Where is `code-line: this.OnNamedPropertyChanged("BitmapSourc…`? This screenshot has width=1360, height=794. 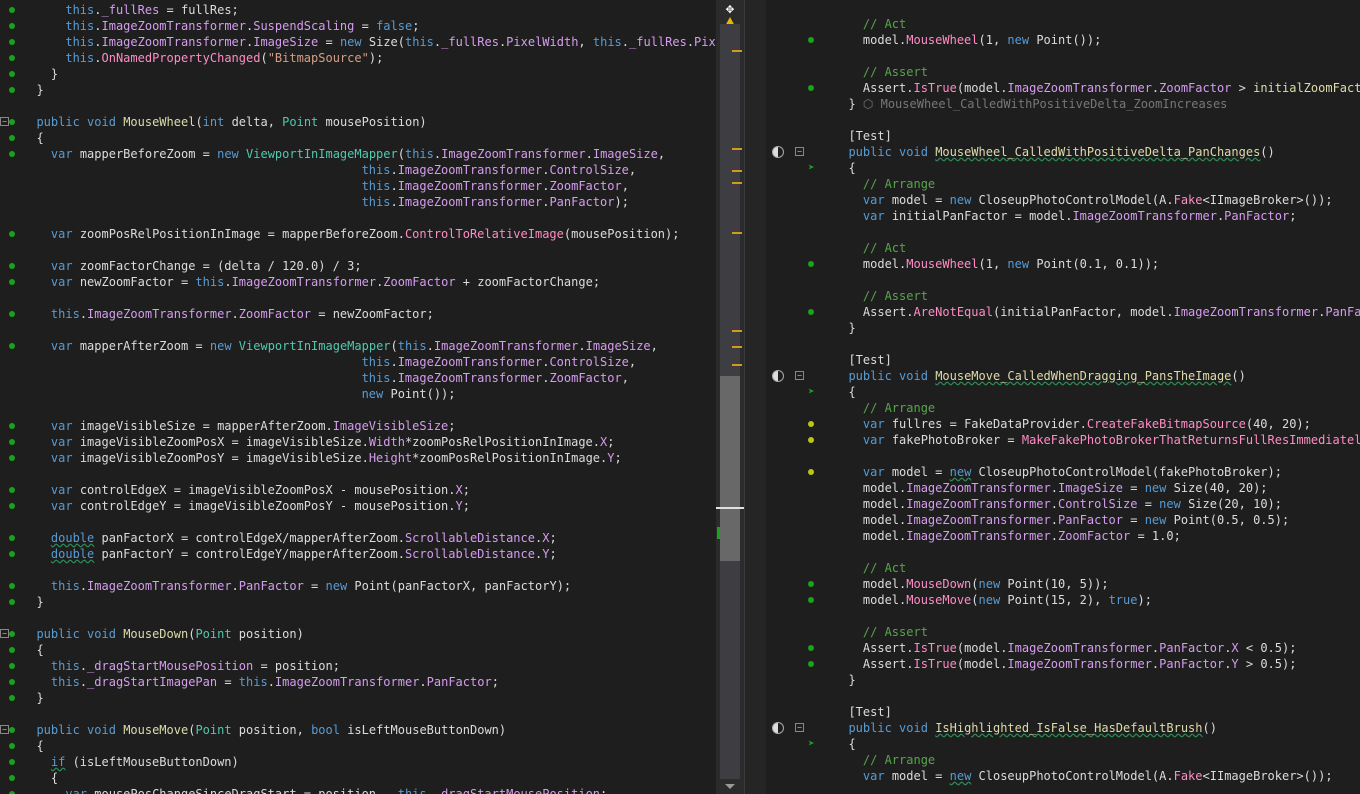 code-line: this.OnNamedPropertyChanged("BitmapSourc… is located at coordinates (358, 58).